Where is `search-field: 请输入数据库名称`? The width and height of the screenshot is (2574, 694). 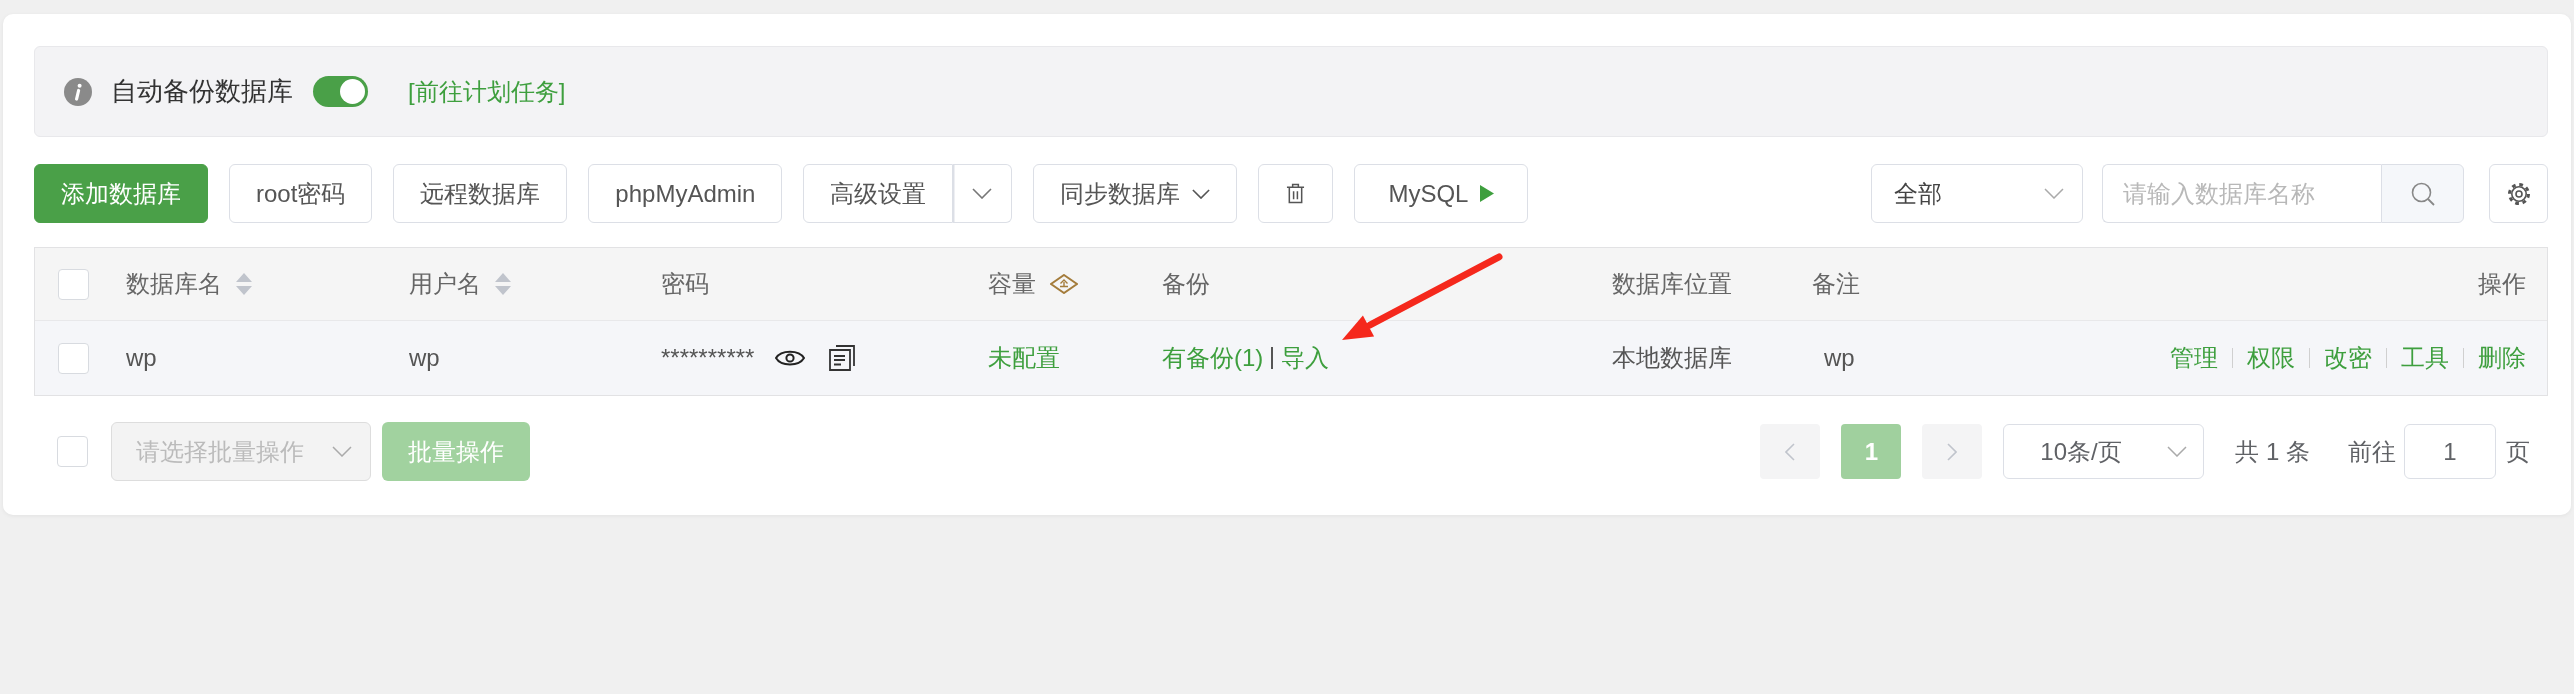
search-field: 请输入数据库名称 is located at coordinates (2241, 193).